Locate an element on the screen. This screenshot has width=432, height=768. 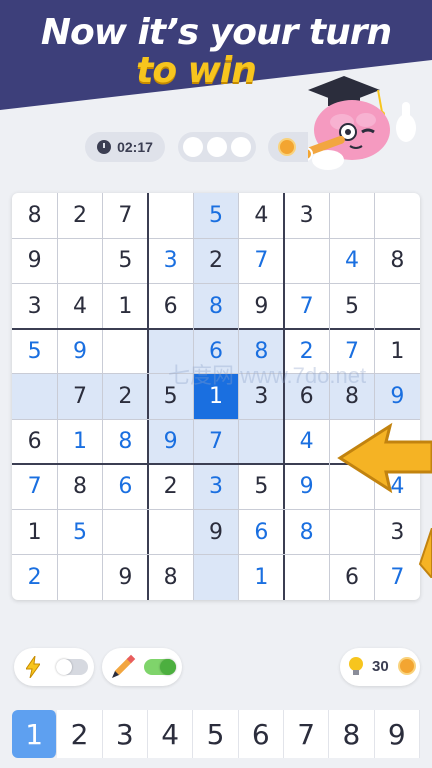
lightning-icon is located at coordinates (33, 667).